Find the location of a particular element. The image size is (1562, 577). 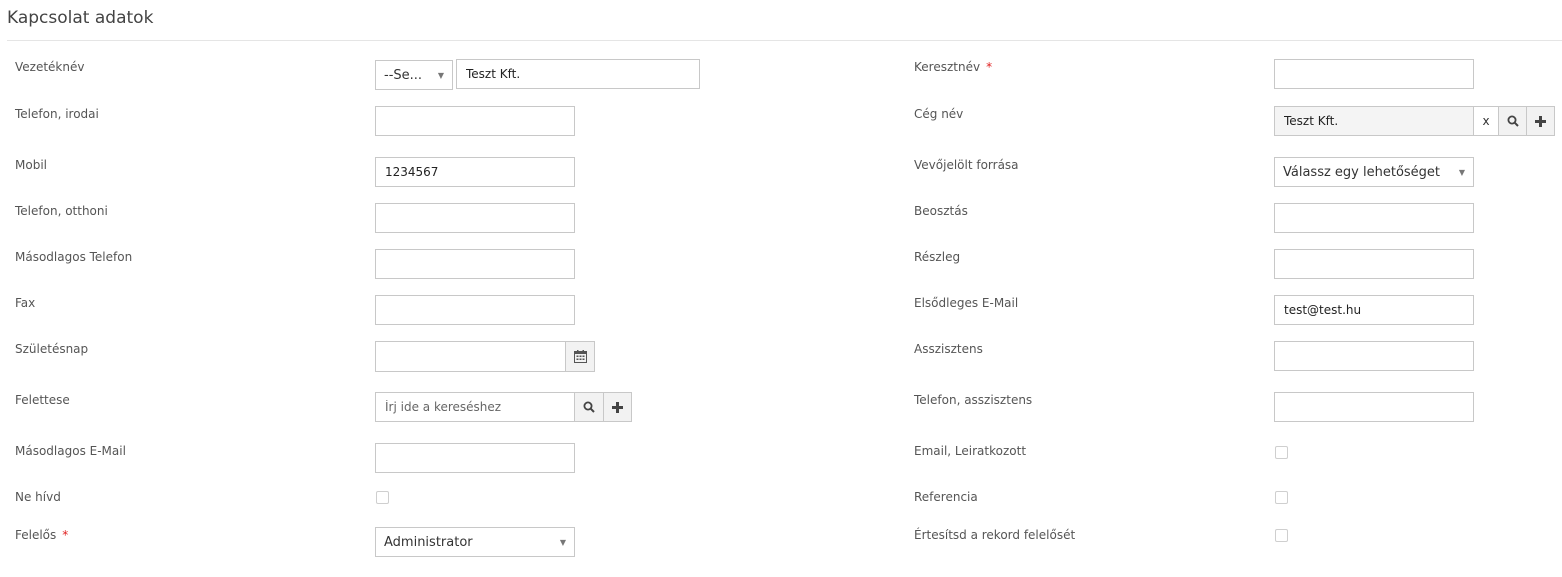

email-leiratkozott-checkbox is located at coordinates (1281, 452).